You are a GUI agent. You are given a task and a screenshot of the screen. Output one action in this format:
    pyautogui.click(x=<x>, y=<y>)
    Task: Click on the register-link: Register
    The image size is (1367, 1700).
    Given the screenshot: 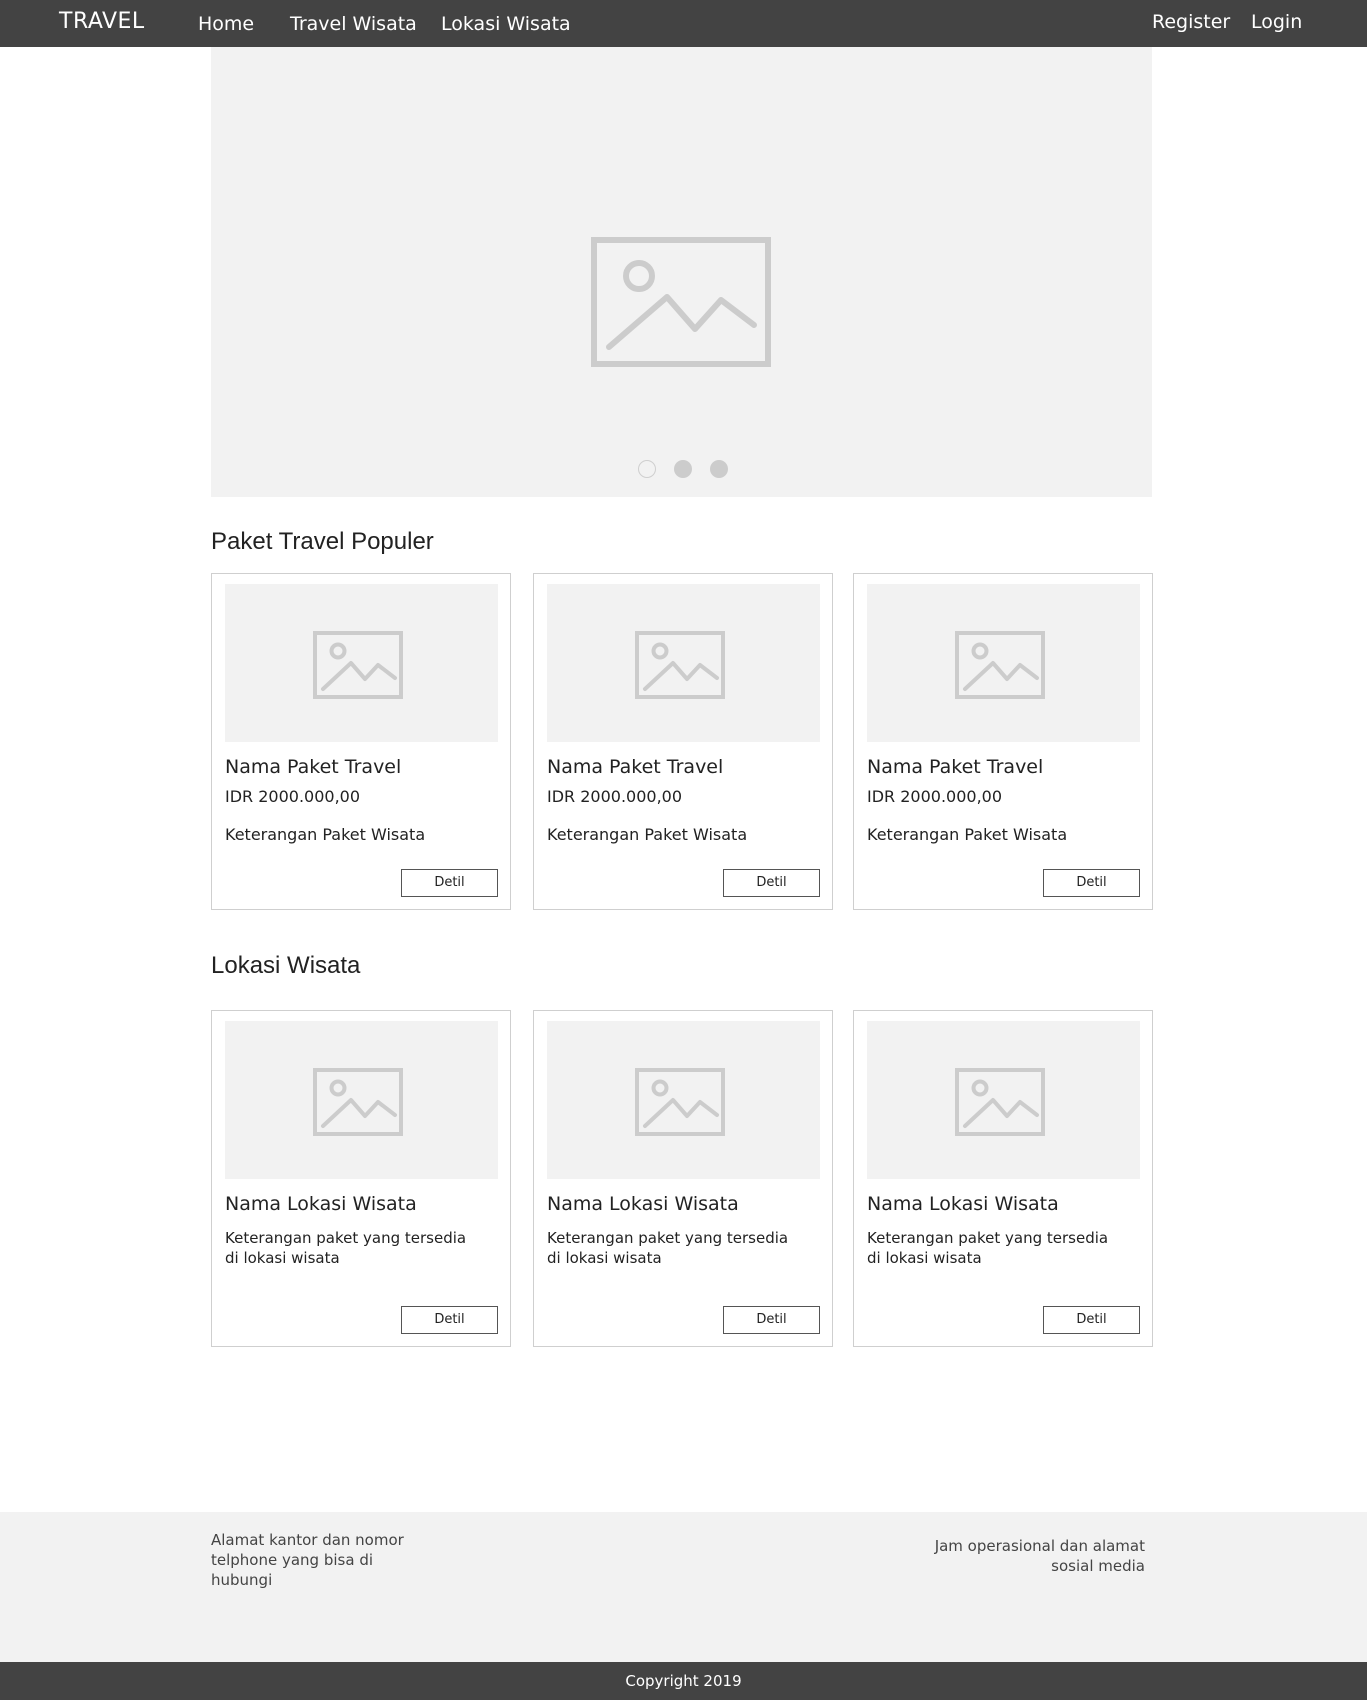 What is the action you would take?
    pyautogui.click(x=1191, y=22)
    